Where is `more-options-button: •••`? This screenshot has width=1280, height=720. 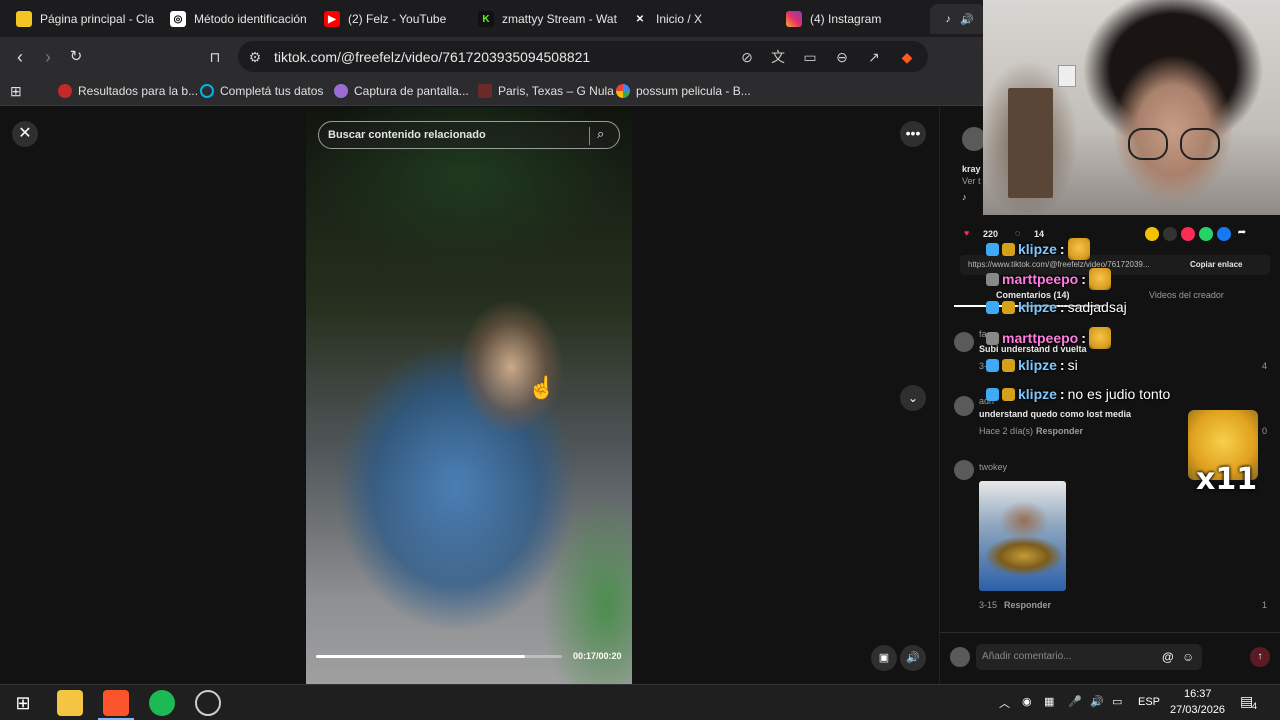 more-options-button: ••• is located at coordinates (913, 134).